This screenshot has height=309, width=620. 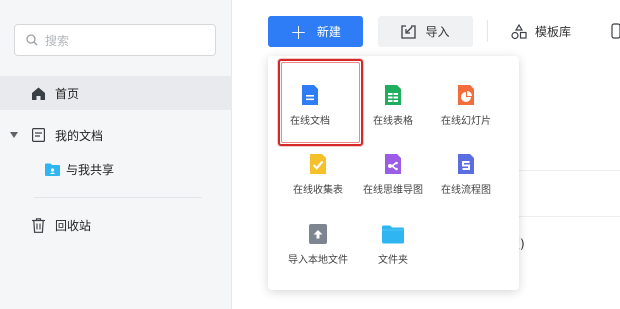 I want to click on import-icon, so click(x=409, y=31).